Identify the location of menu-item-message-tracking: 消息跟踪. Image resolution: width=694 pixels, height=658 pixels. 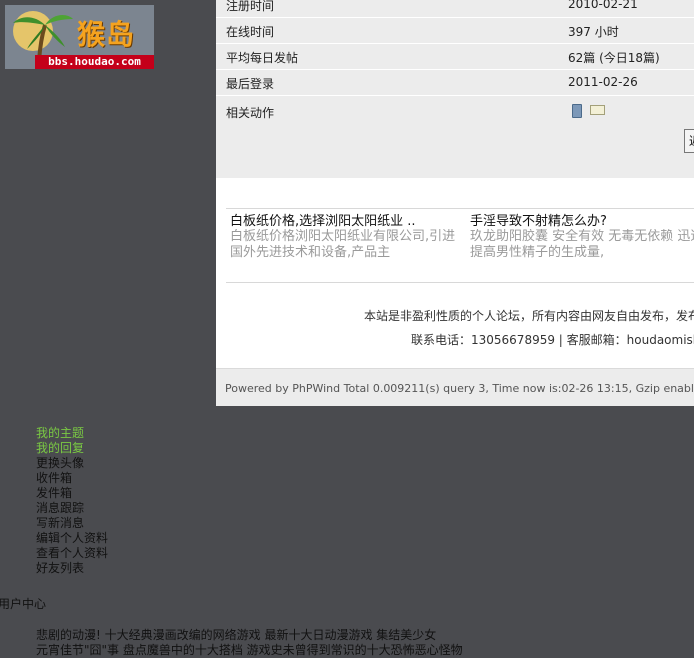
(72, 508).